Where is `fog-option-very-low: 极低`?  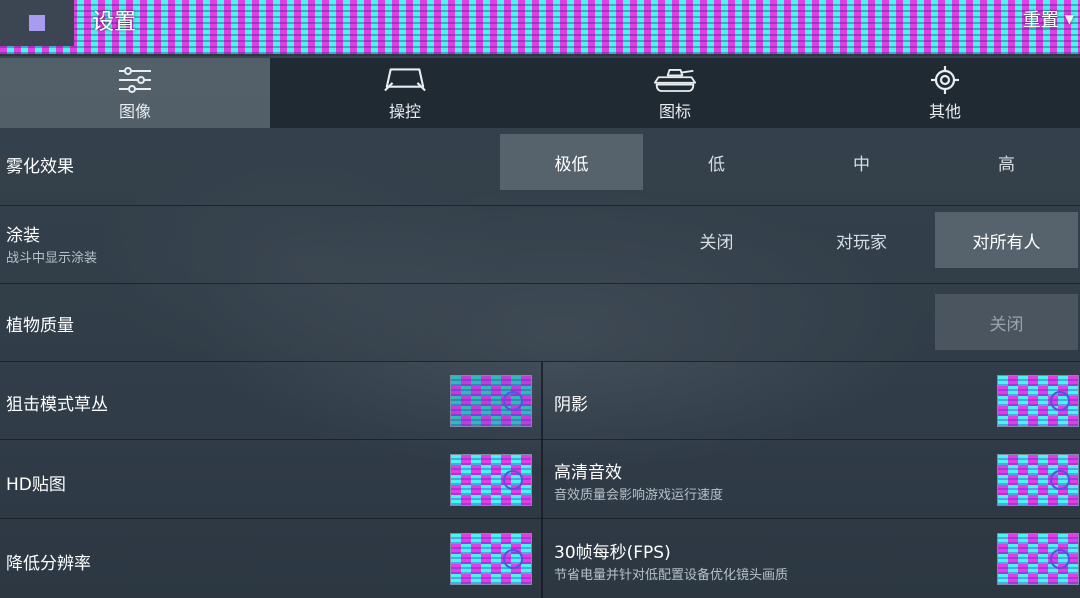 fog-option-very-low: 极低 is located at coordinates (571, 162).